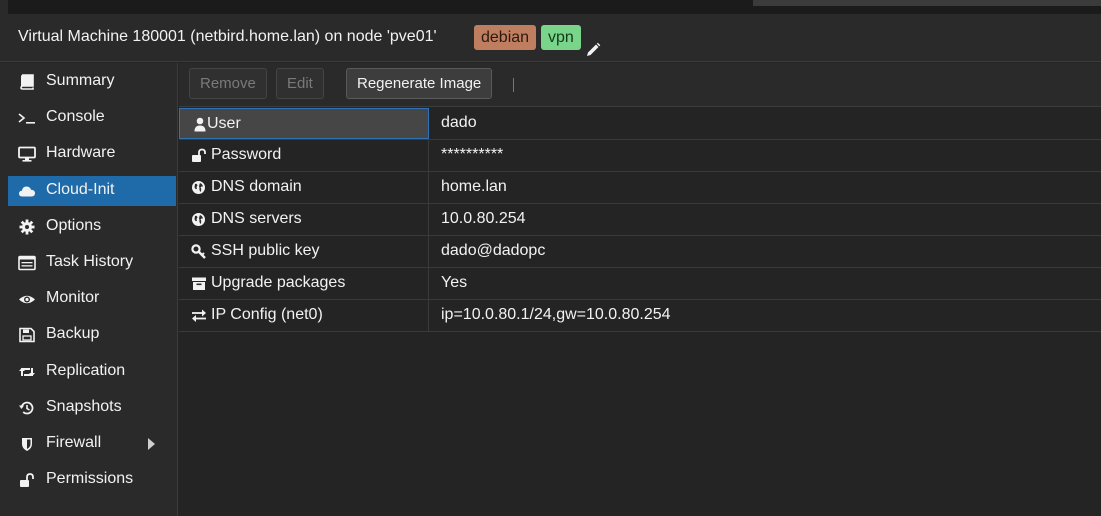  Describe the element at coordinates (224, 123) in the screenshot. I see `row-key-label: User` at that location.